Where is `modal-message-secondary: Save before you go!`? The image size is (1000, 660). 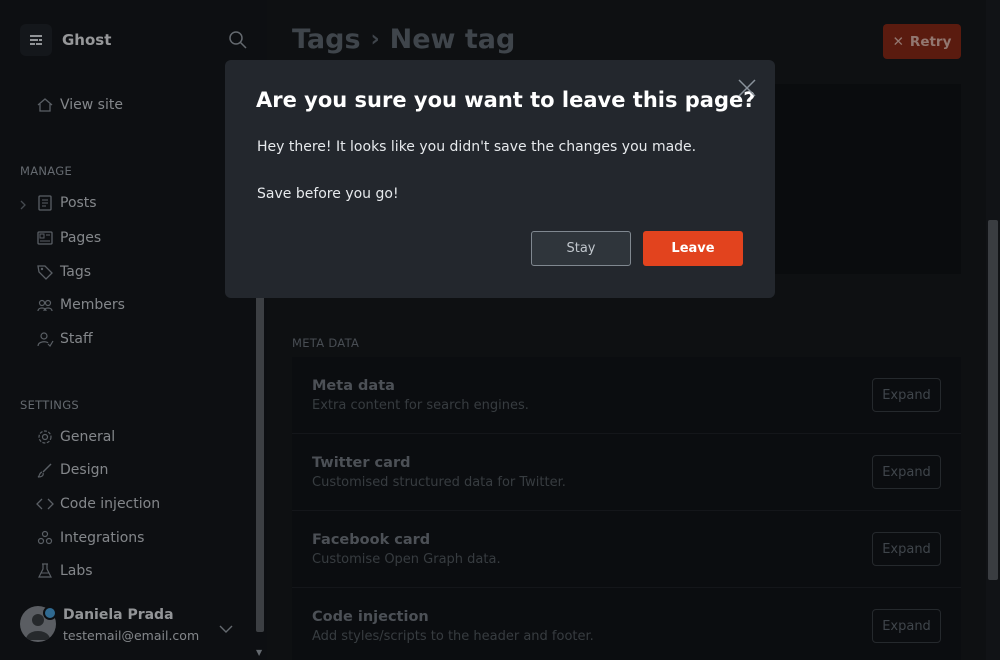 modal-message-secondary: Save before you go! is located at coordinates (328, 194).